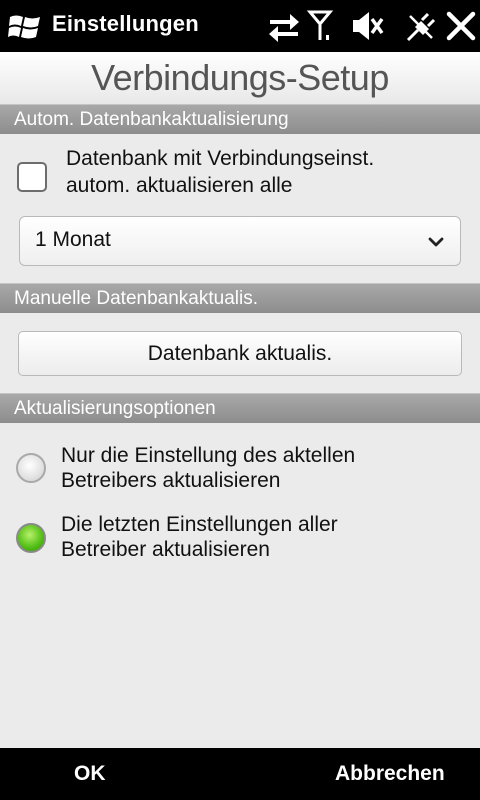 The height and width of the screenshot is (800, 480). Describe the element at coordinates (240, 78) in the screenshot. I see `page-title: Verbindungs-Setup` at that location.